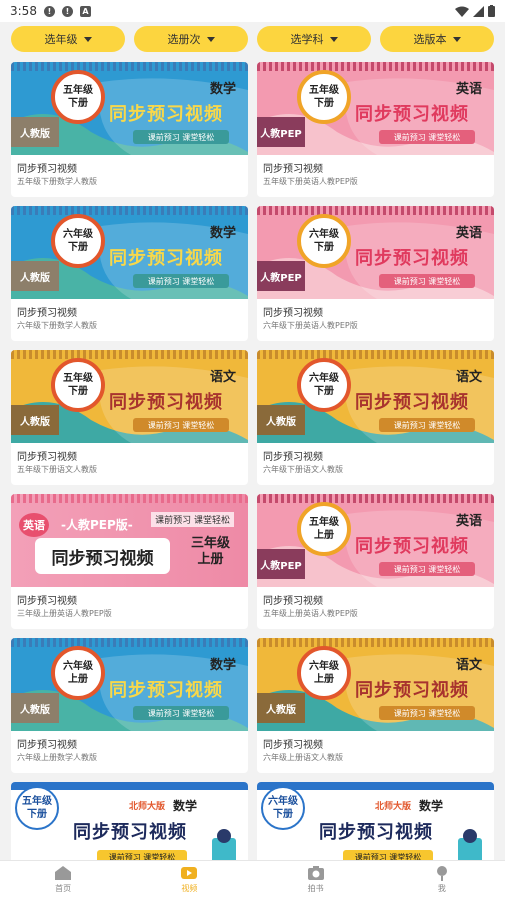  I want to click on video-thumbnail: 人教版 六年级 上册 数学 同步预习视频 课前预习 课堂轻松, so click(129, 684).